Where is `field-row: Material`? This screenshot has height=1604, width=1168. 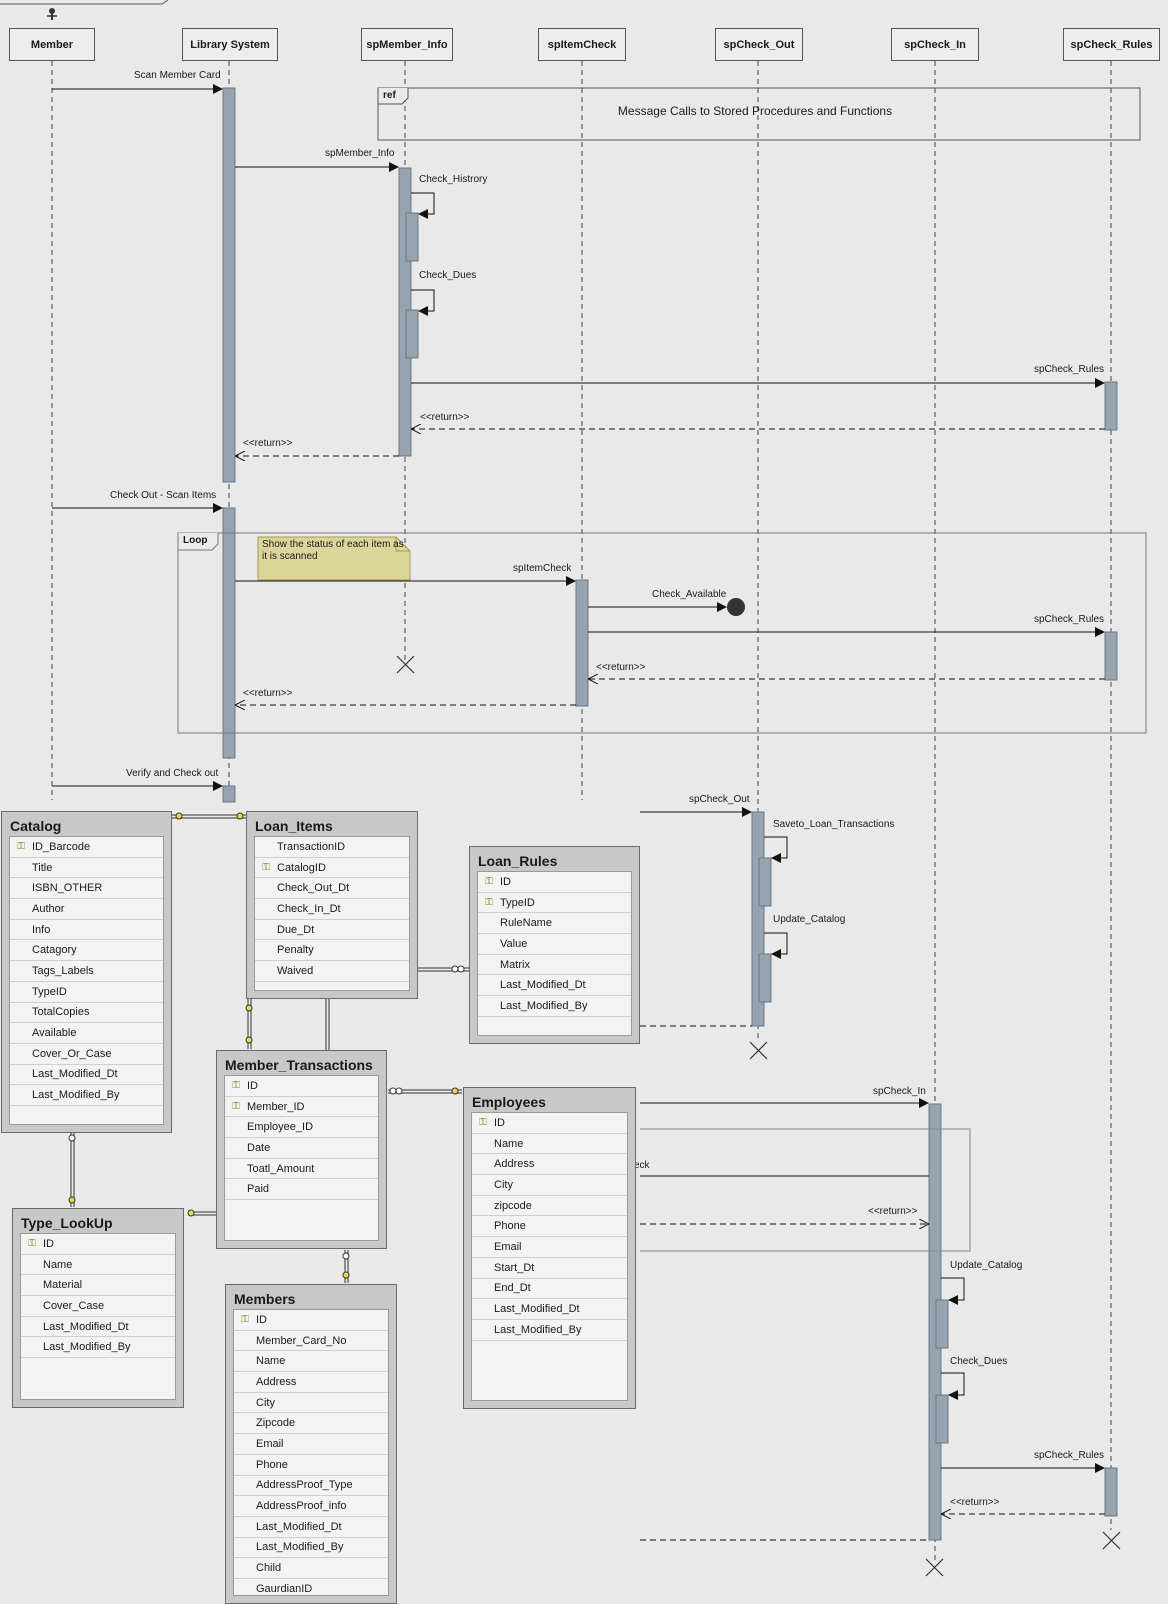
field-row: Material is located at coordinates (98, 1286).